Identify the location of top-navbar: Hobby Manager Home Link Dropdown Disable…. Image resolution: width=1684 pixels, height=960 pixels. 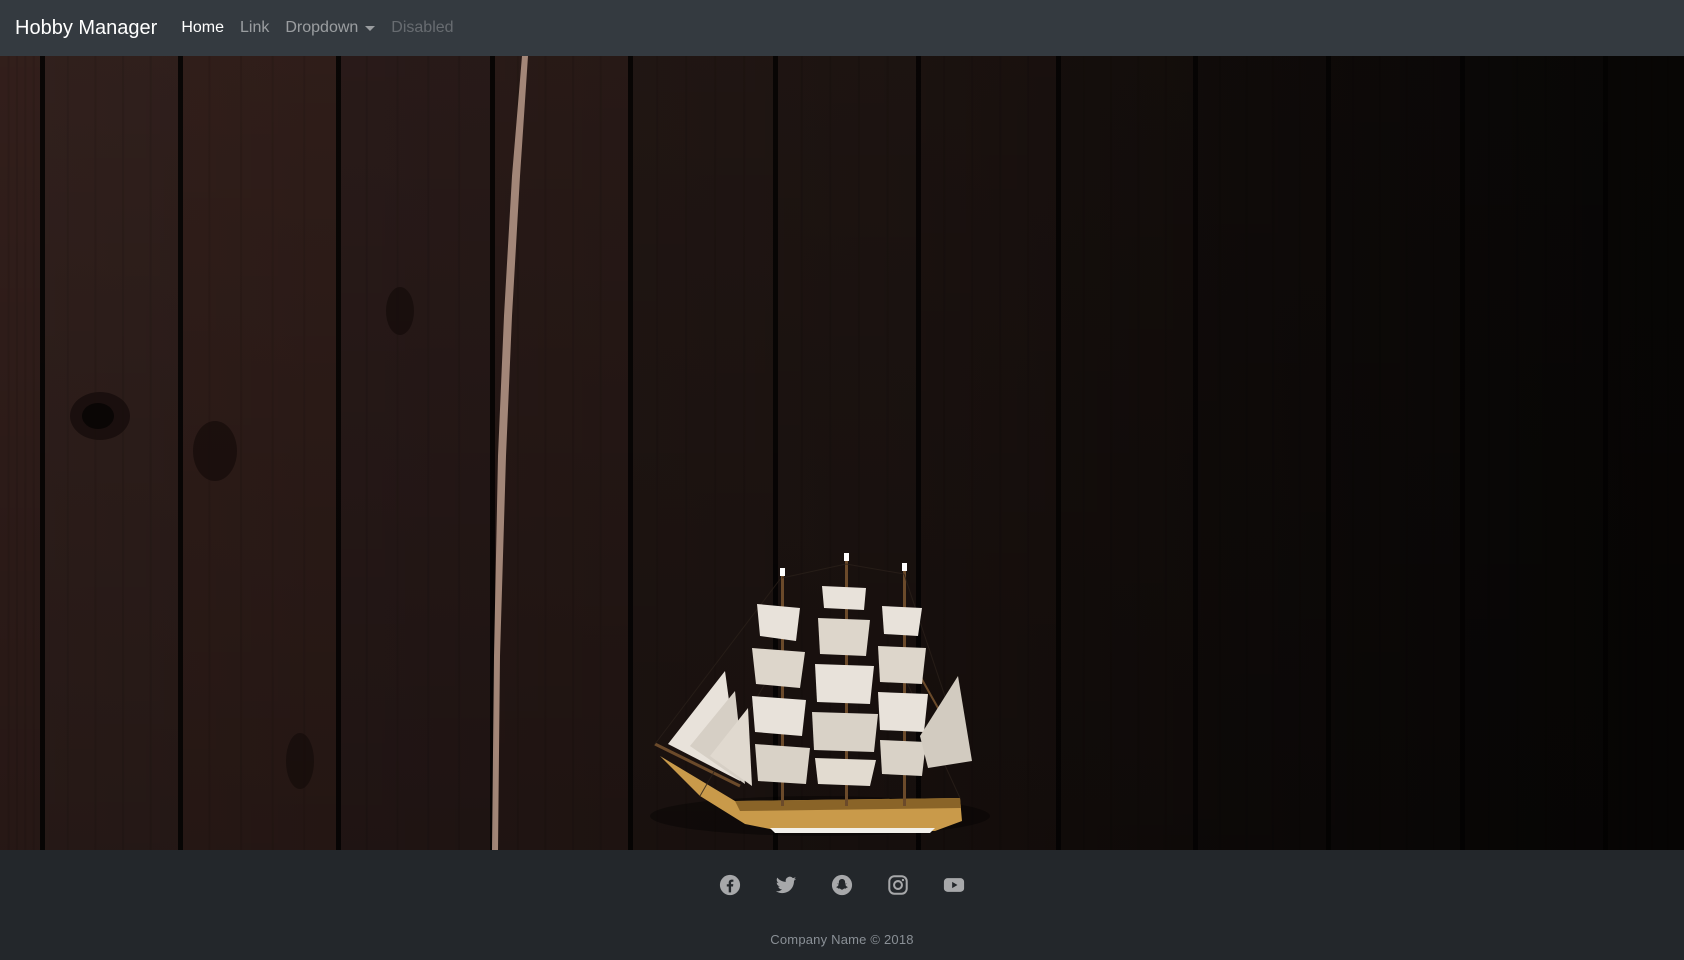
(842, 28).